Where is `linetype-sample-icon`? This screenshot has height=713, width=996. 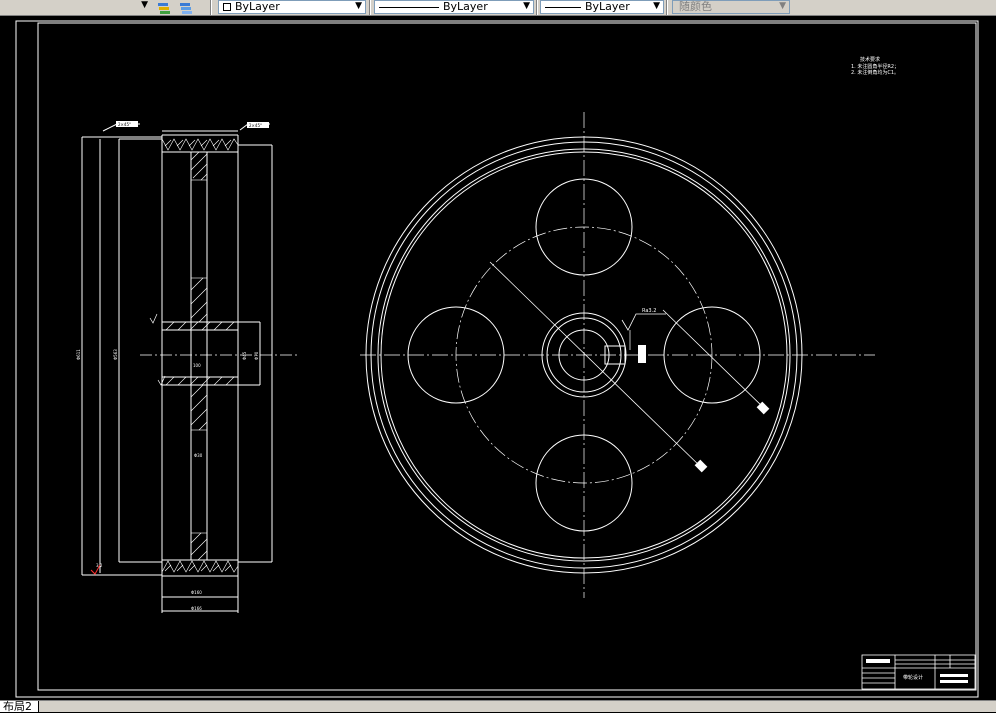
linetype-sample-icon is located at coordinates (409, 7).